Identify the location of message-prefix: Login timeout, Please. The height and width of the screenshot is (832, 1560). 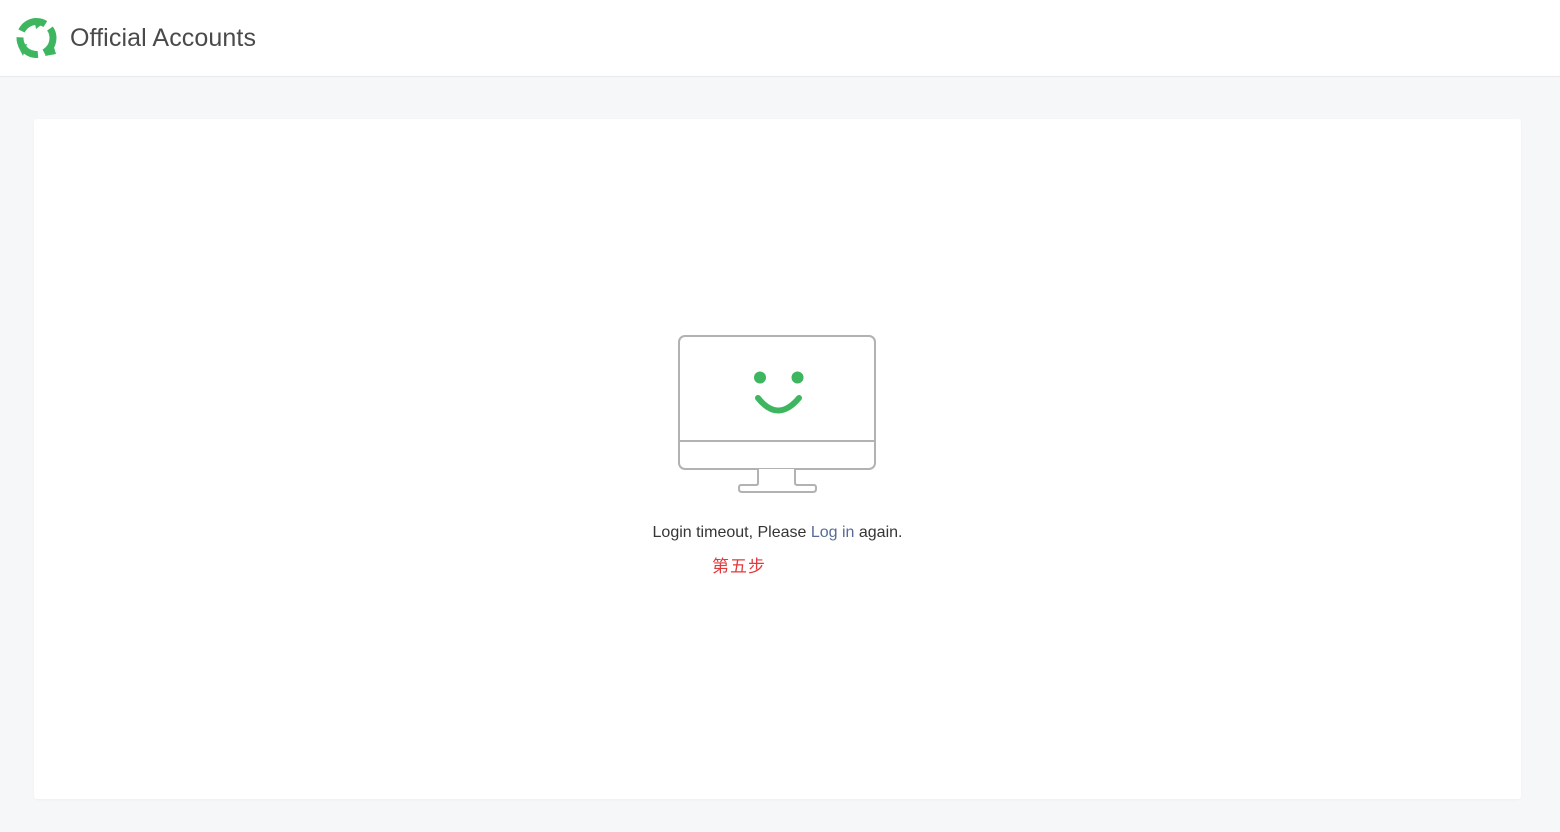
(731, 532).